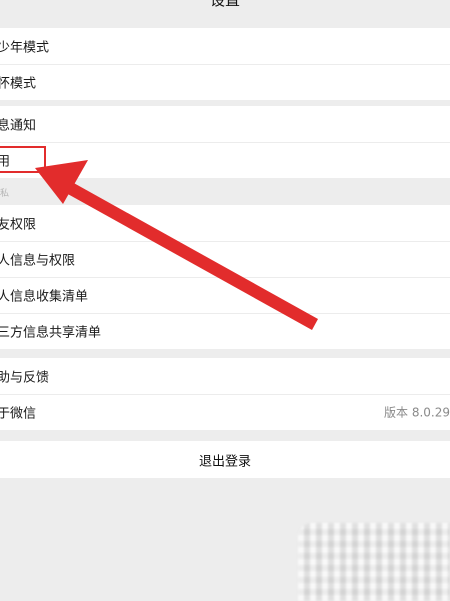 The height and width of the screenshot is (601, 450). What do you see at coordinates (25, 378) in the screenshot?
I see `settings-item-label: 助与反馈` at bounding box center [25, 378].